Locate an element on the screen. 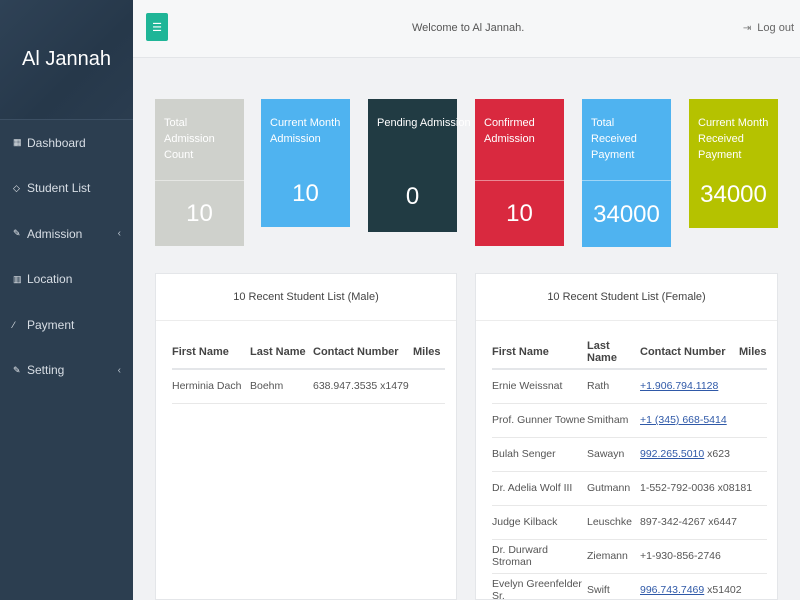 The height and width of the screenshot is (600, 800). stat-card-total-received-payment: Total Received Payment 34000 is located at coordinates (626, 173).